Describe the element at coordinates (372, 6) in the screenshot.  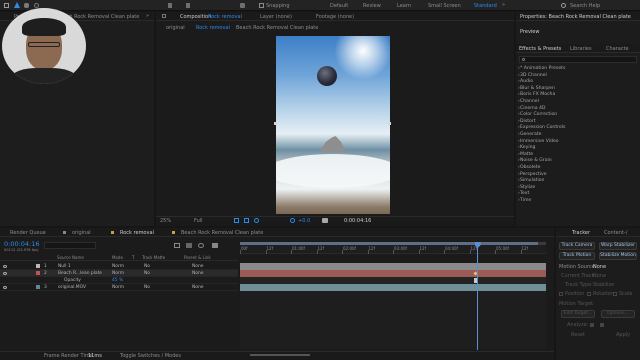
I see `workspace-review: Review` at that location.